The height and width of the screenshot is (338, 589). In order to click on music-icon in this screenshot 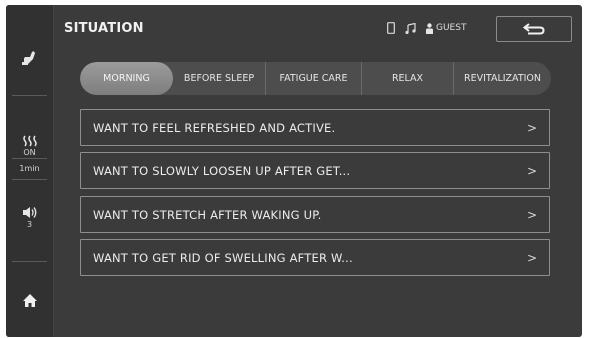, I will do `click(410, 28)`.